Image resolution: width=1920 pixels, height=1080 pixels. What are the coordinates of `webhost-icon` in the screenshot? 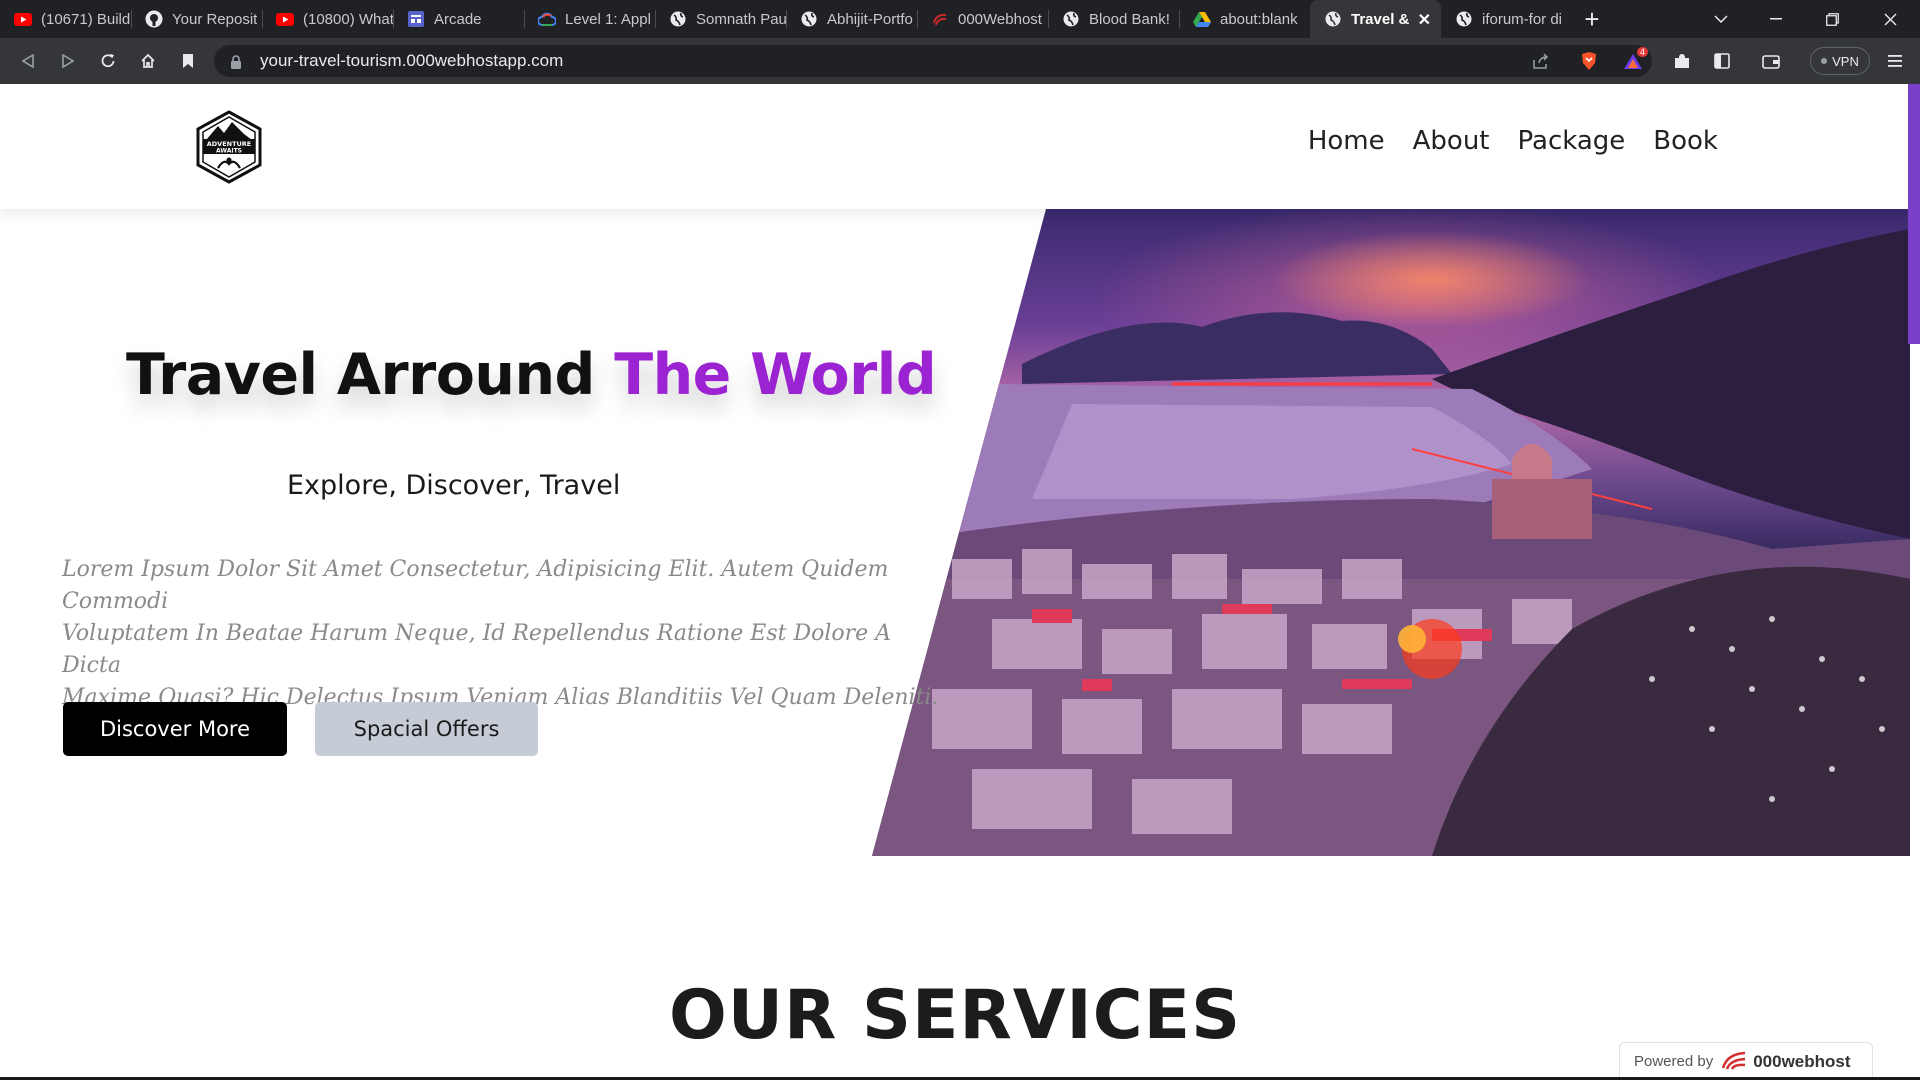 It's located at (940, 19).